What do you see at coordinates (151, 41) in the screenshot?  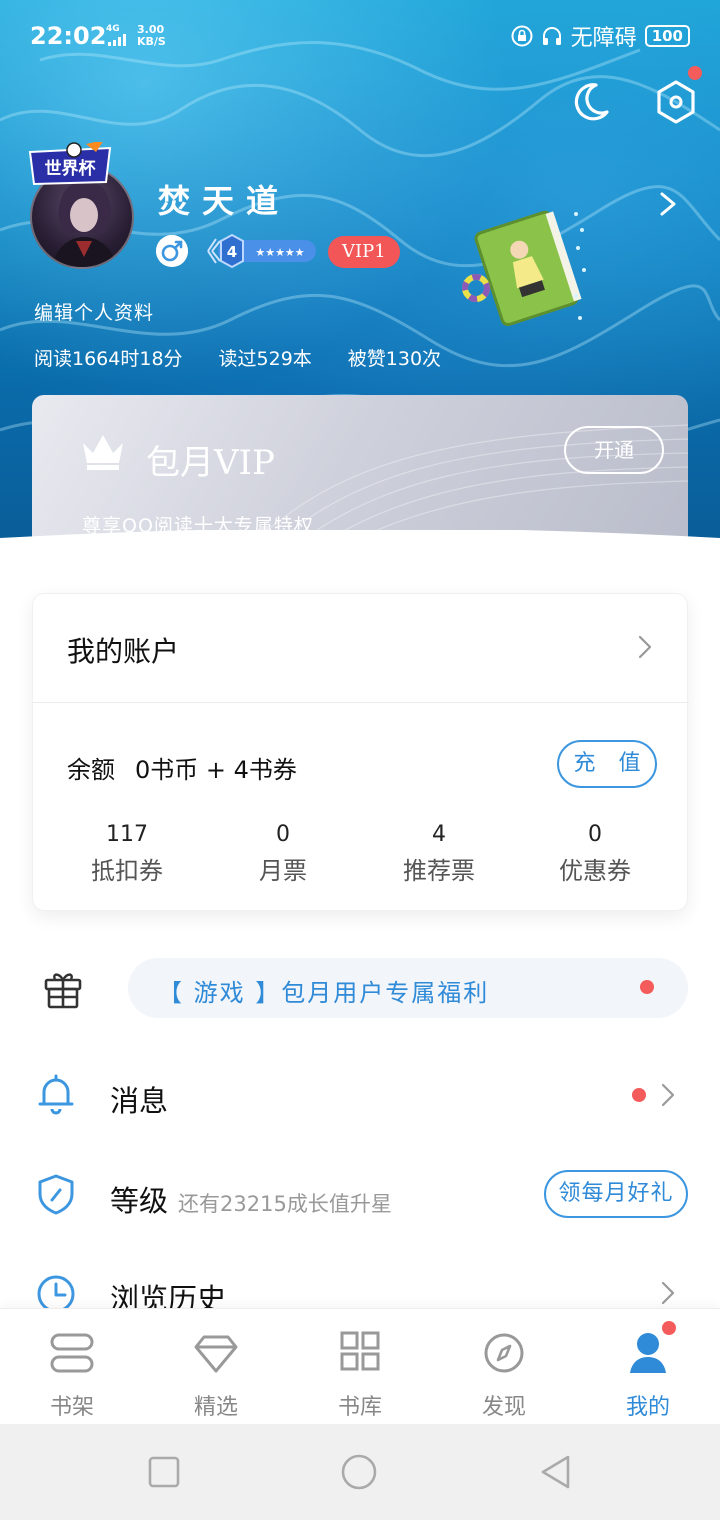 I see `speed-unit: KB/S` at bounding box center [151, 41].